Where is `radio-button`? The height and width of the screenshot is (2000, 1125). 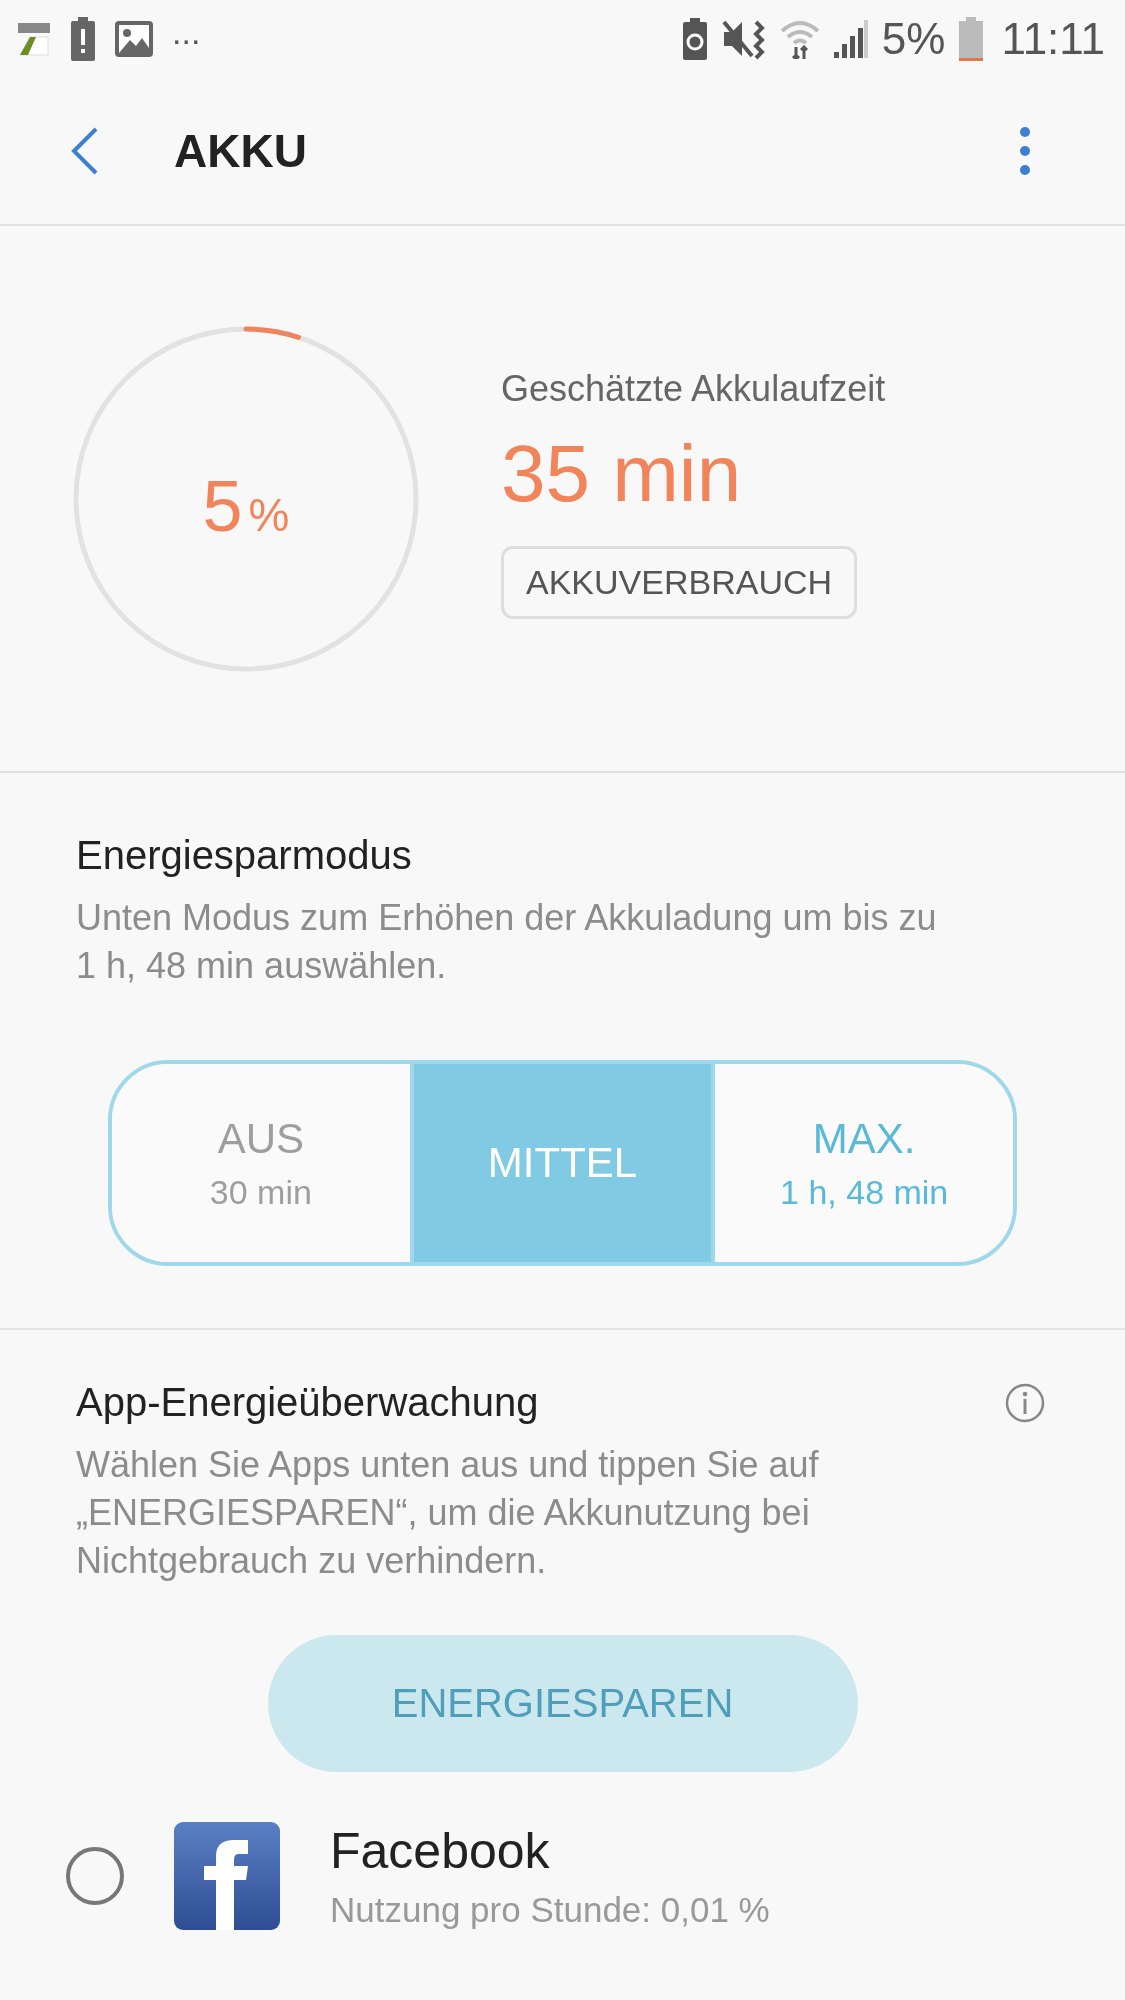 radio-button is located at coordinates (95, 1876).